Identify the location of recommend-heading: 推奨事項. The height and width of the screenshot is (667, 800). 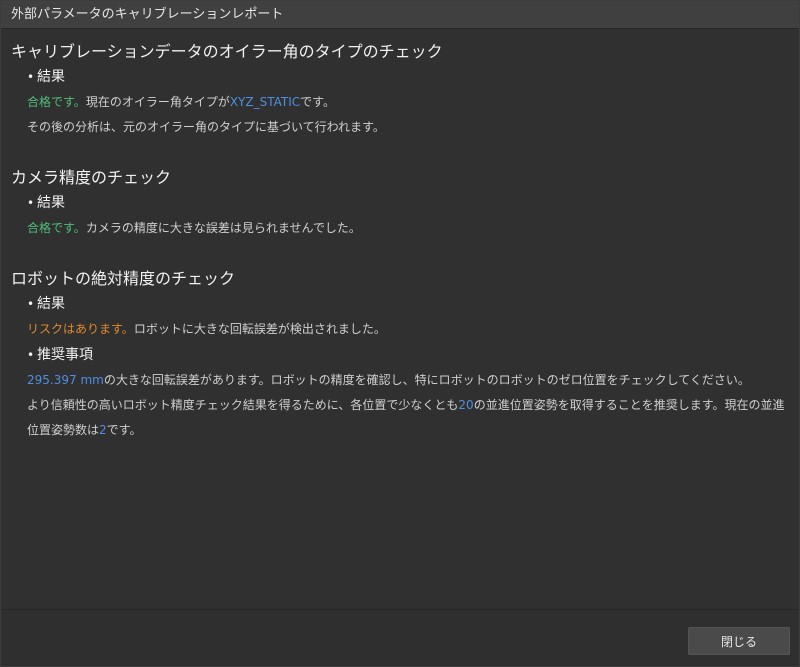
(405, 355).